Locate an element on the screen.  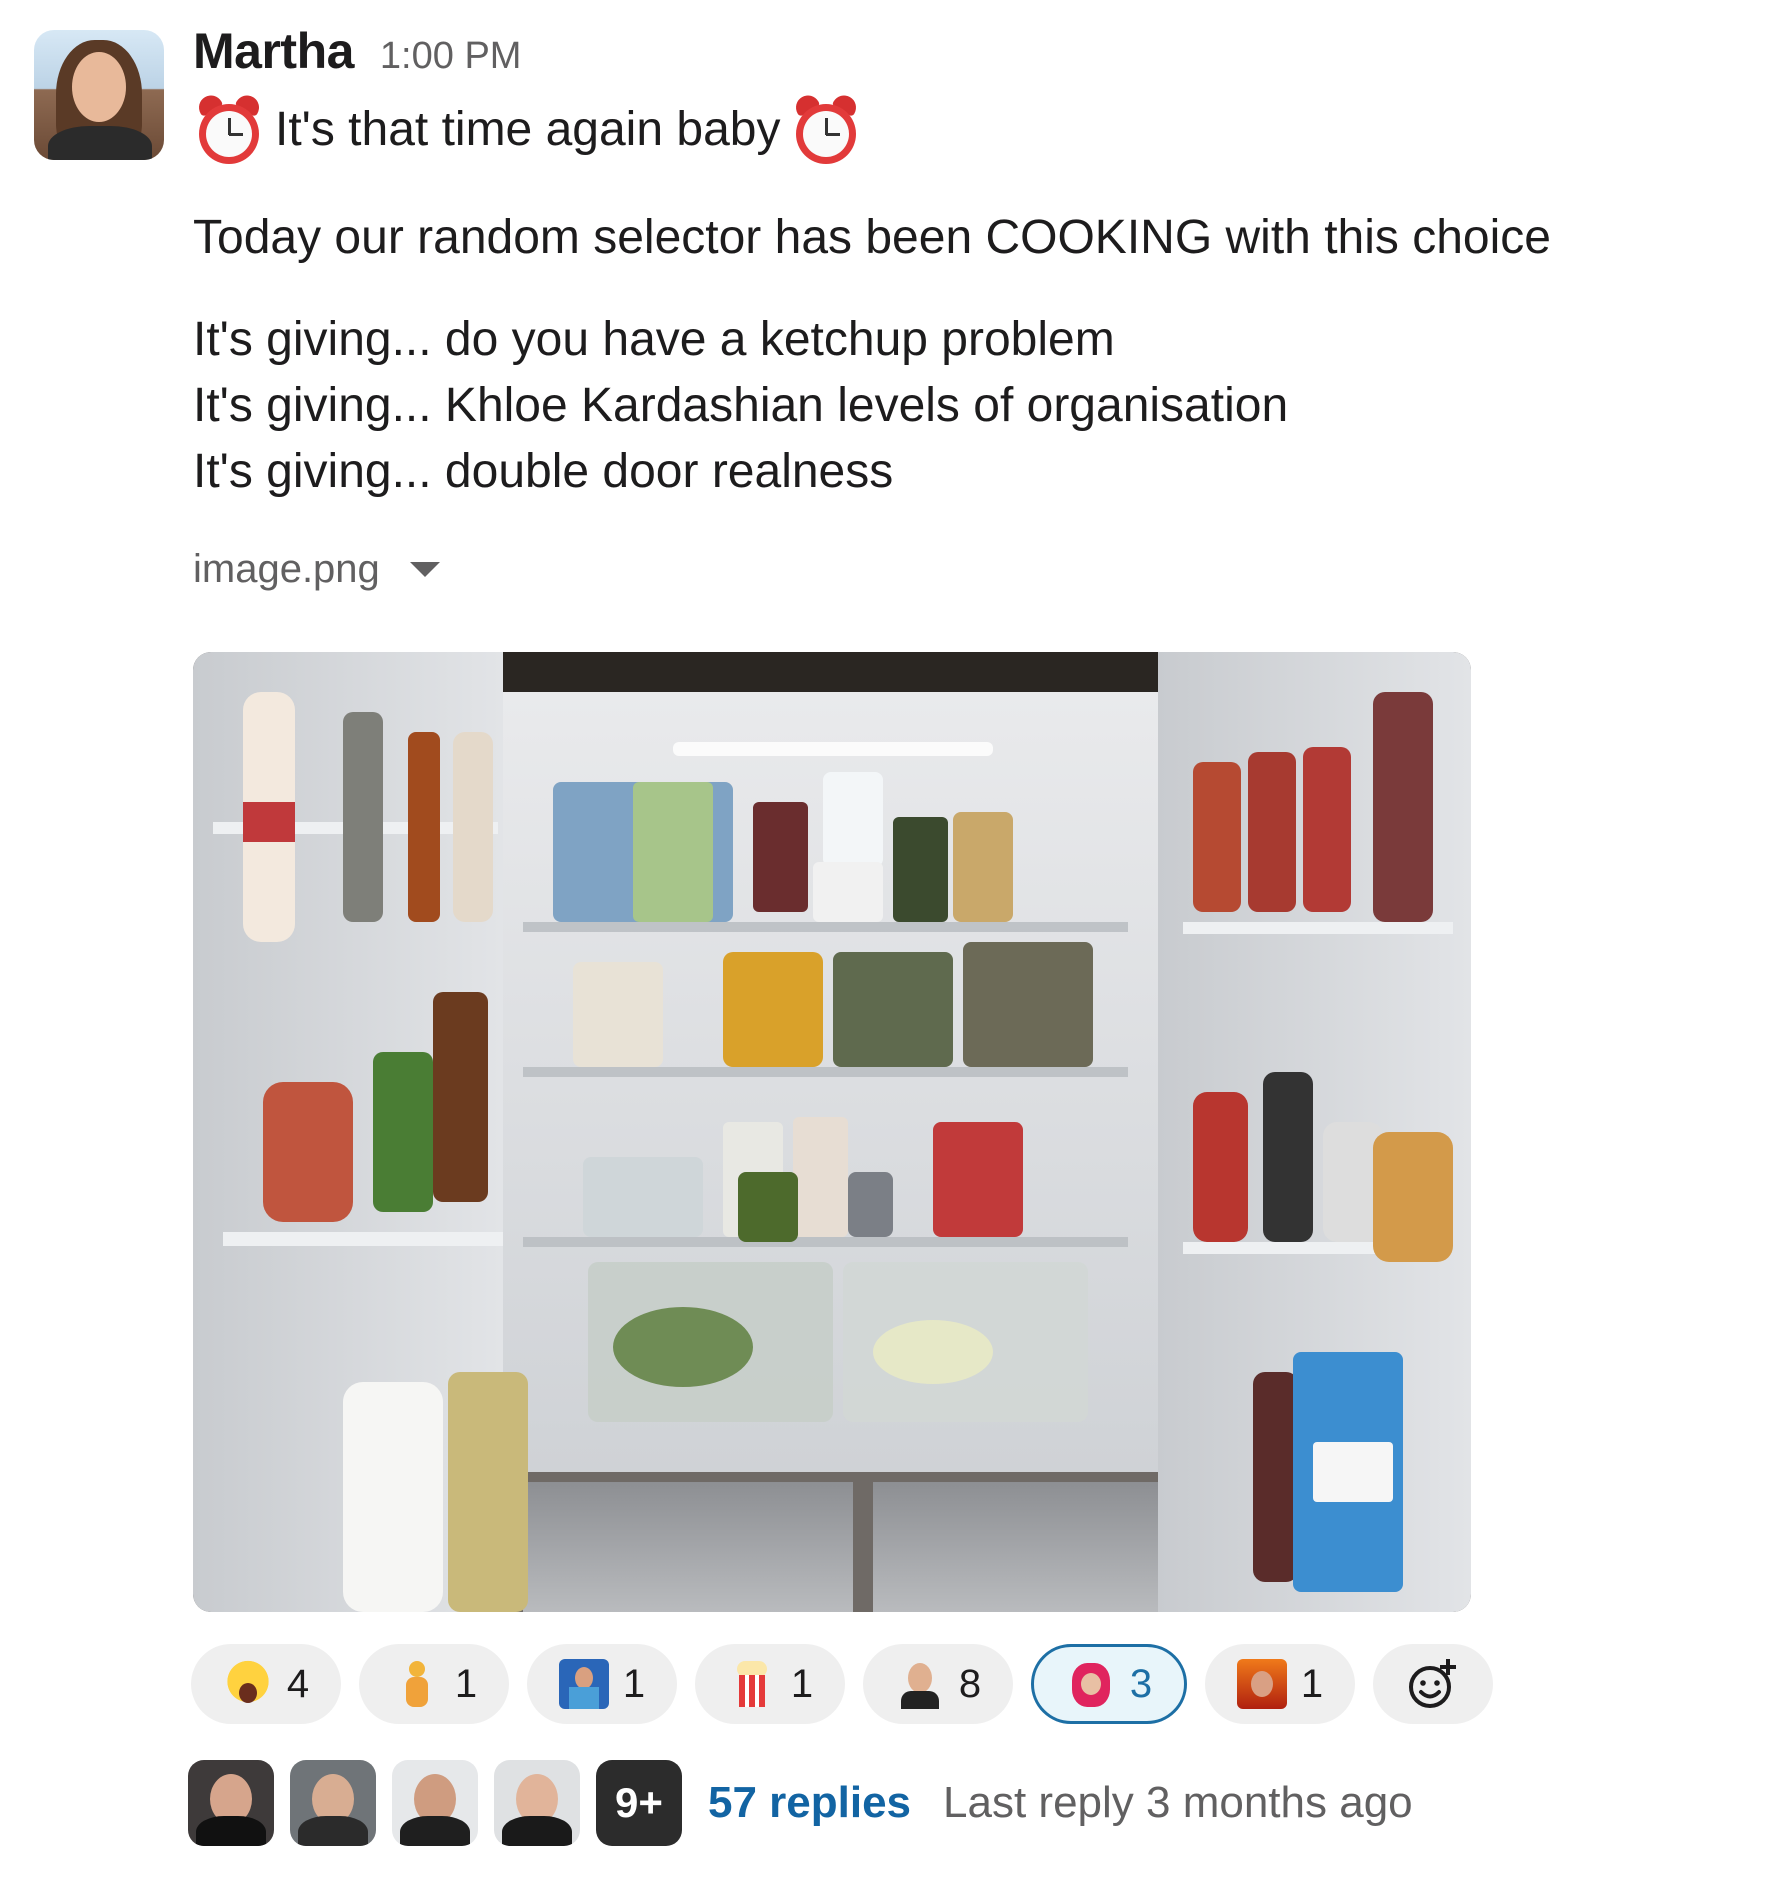
custom-news-anchor-icon is located at coordinates (583, 1684).